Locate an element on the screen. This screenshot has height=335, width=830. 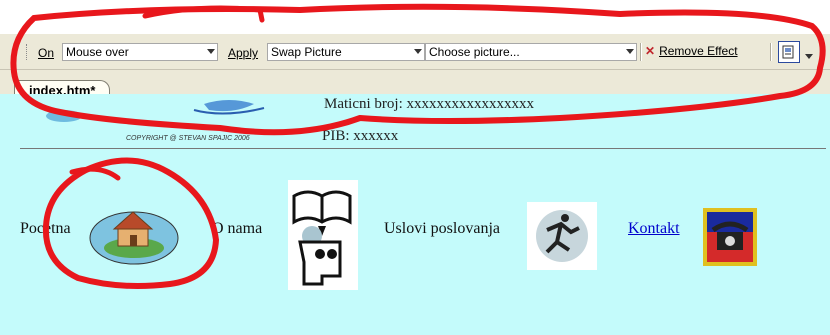
view-button is located at coordinates (789, 52).